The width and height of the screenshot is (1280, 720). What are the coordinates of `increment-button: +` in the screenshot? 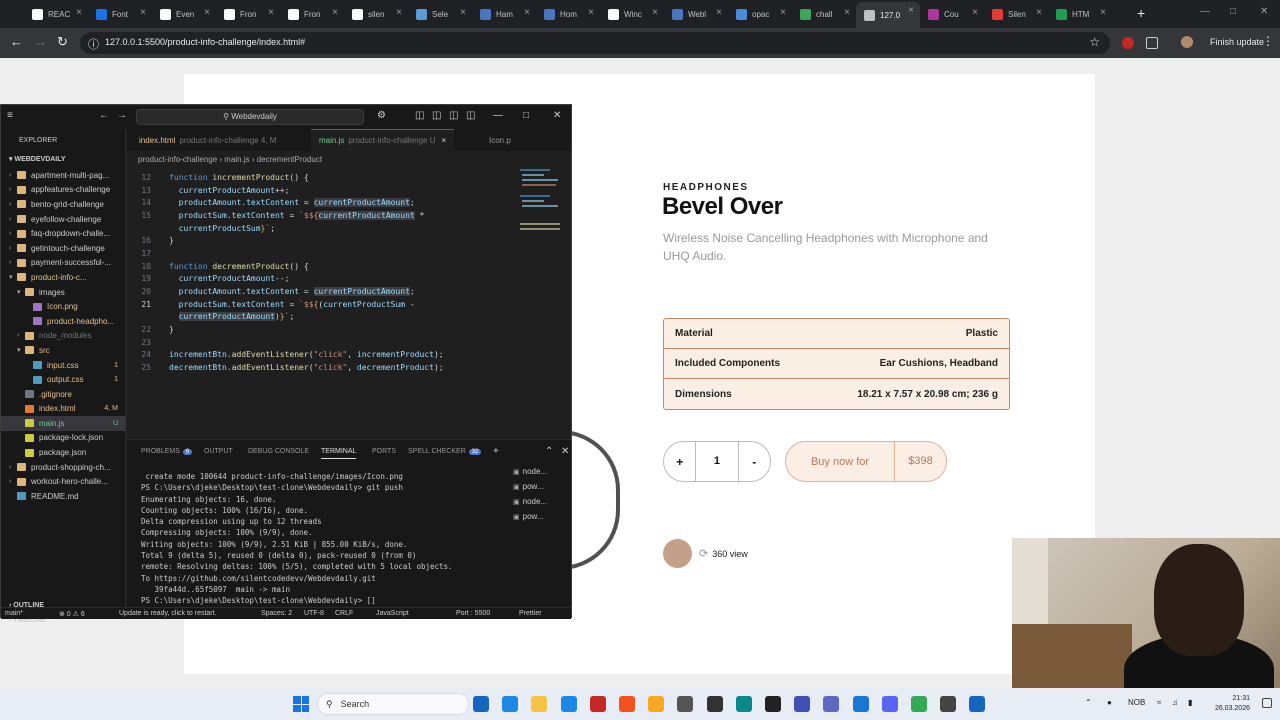 It's located at (679, 462).